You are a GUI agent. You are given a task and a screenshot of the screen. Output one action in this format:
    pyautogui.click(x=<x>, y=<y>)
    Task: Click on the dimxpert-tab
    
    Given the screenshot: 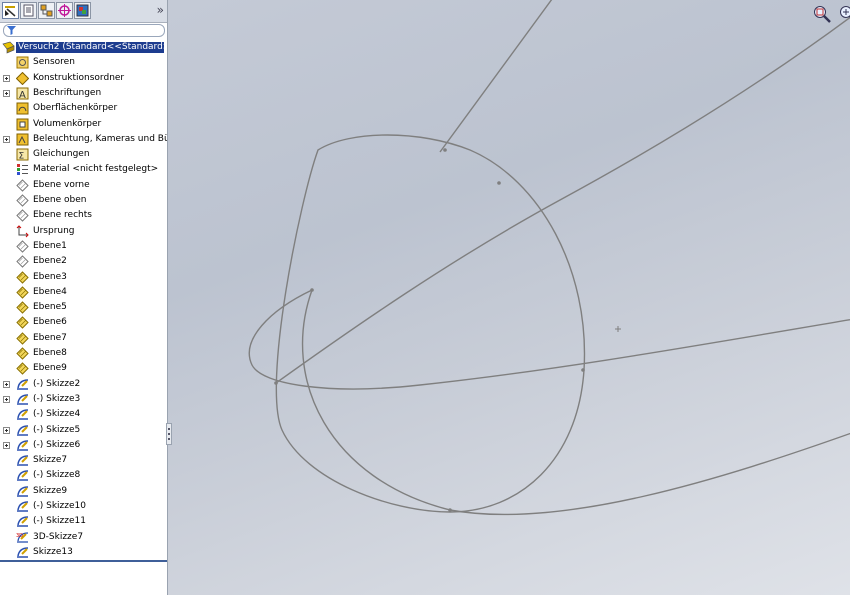 What is the action you would take?
    pyautogui.click(x=64, y=10)
    